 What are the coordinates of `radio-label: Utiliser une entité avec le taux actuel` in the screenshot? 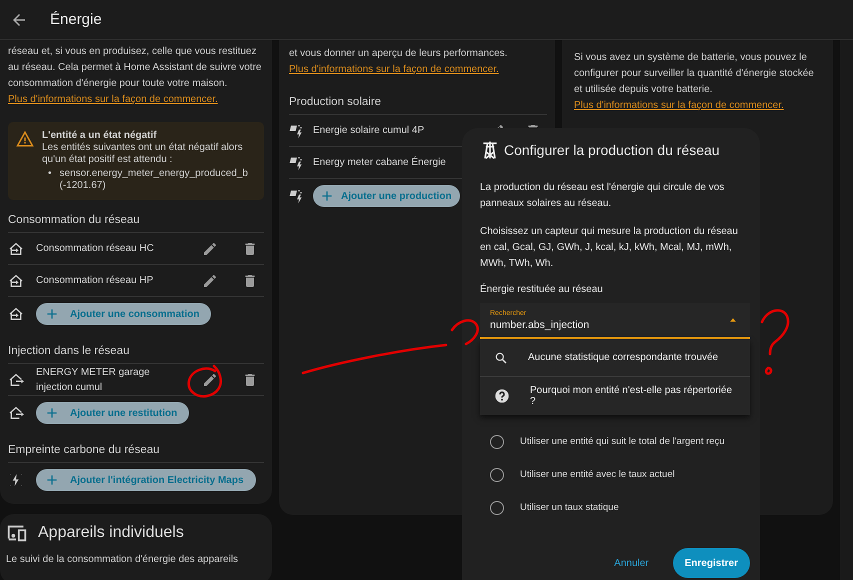 It's located at (597, 474).